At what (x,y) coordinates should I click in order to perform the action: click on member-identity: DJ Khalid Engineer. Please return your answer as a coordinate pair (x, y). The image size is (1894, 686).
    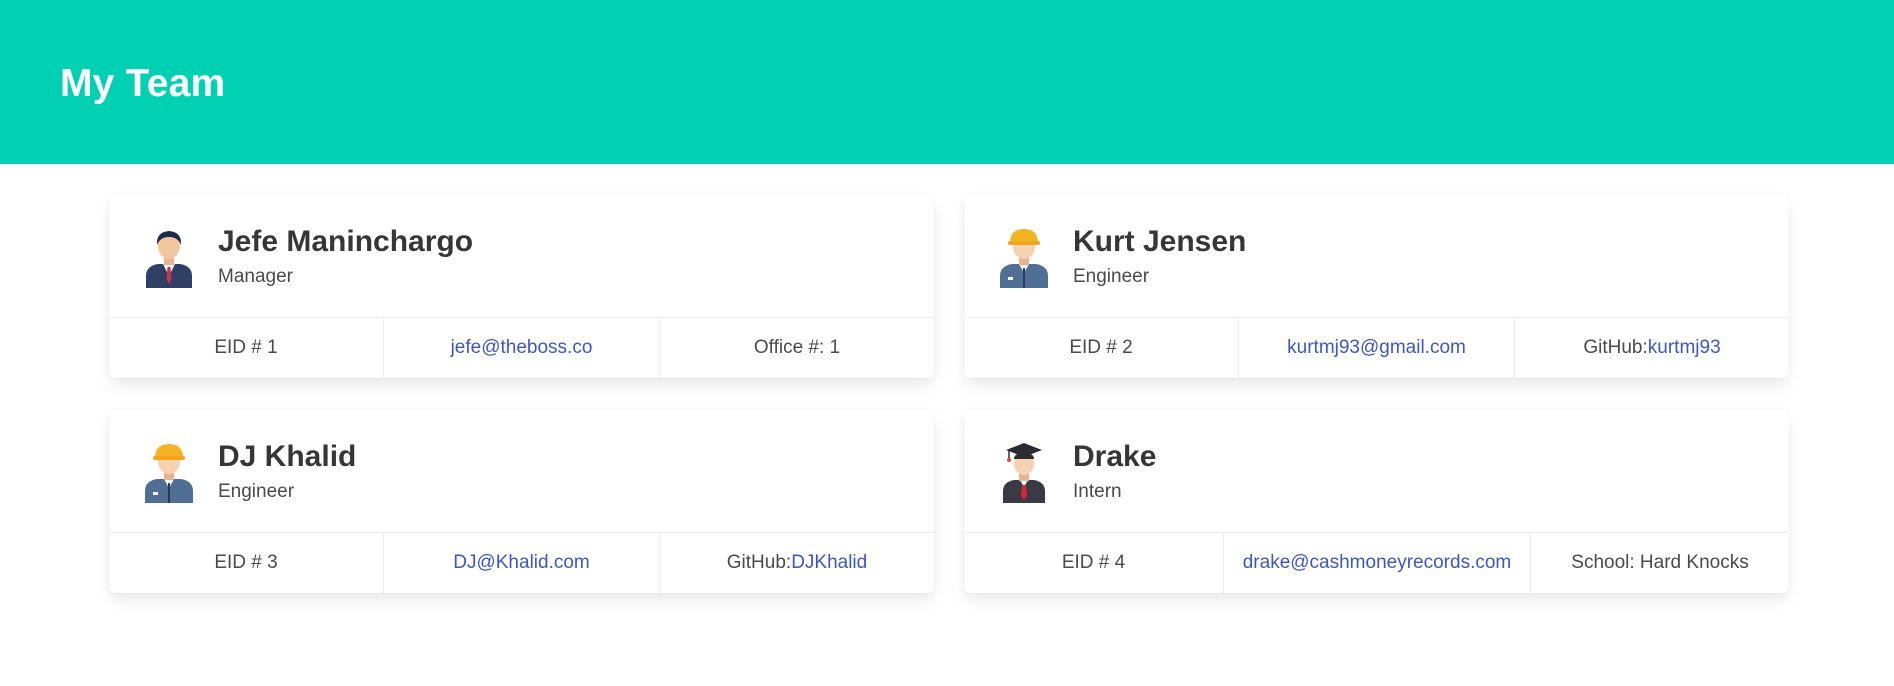
    Looking at the image, I should click on (287, 471).